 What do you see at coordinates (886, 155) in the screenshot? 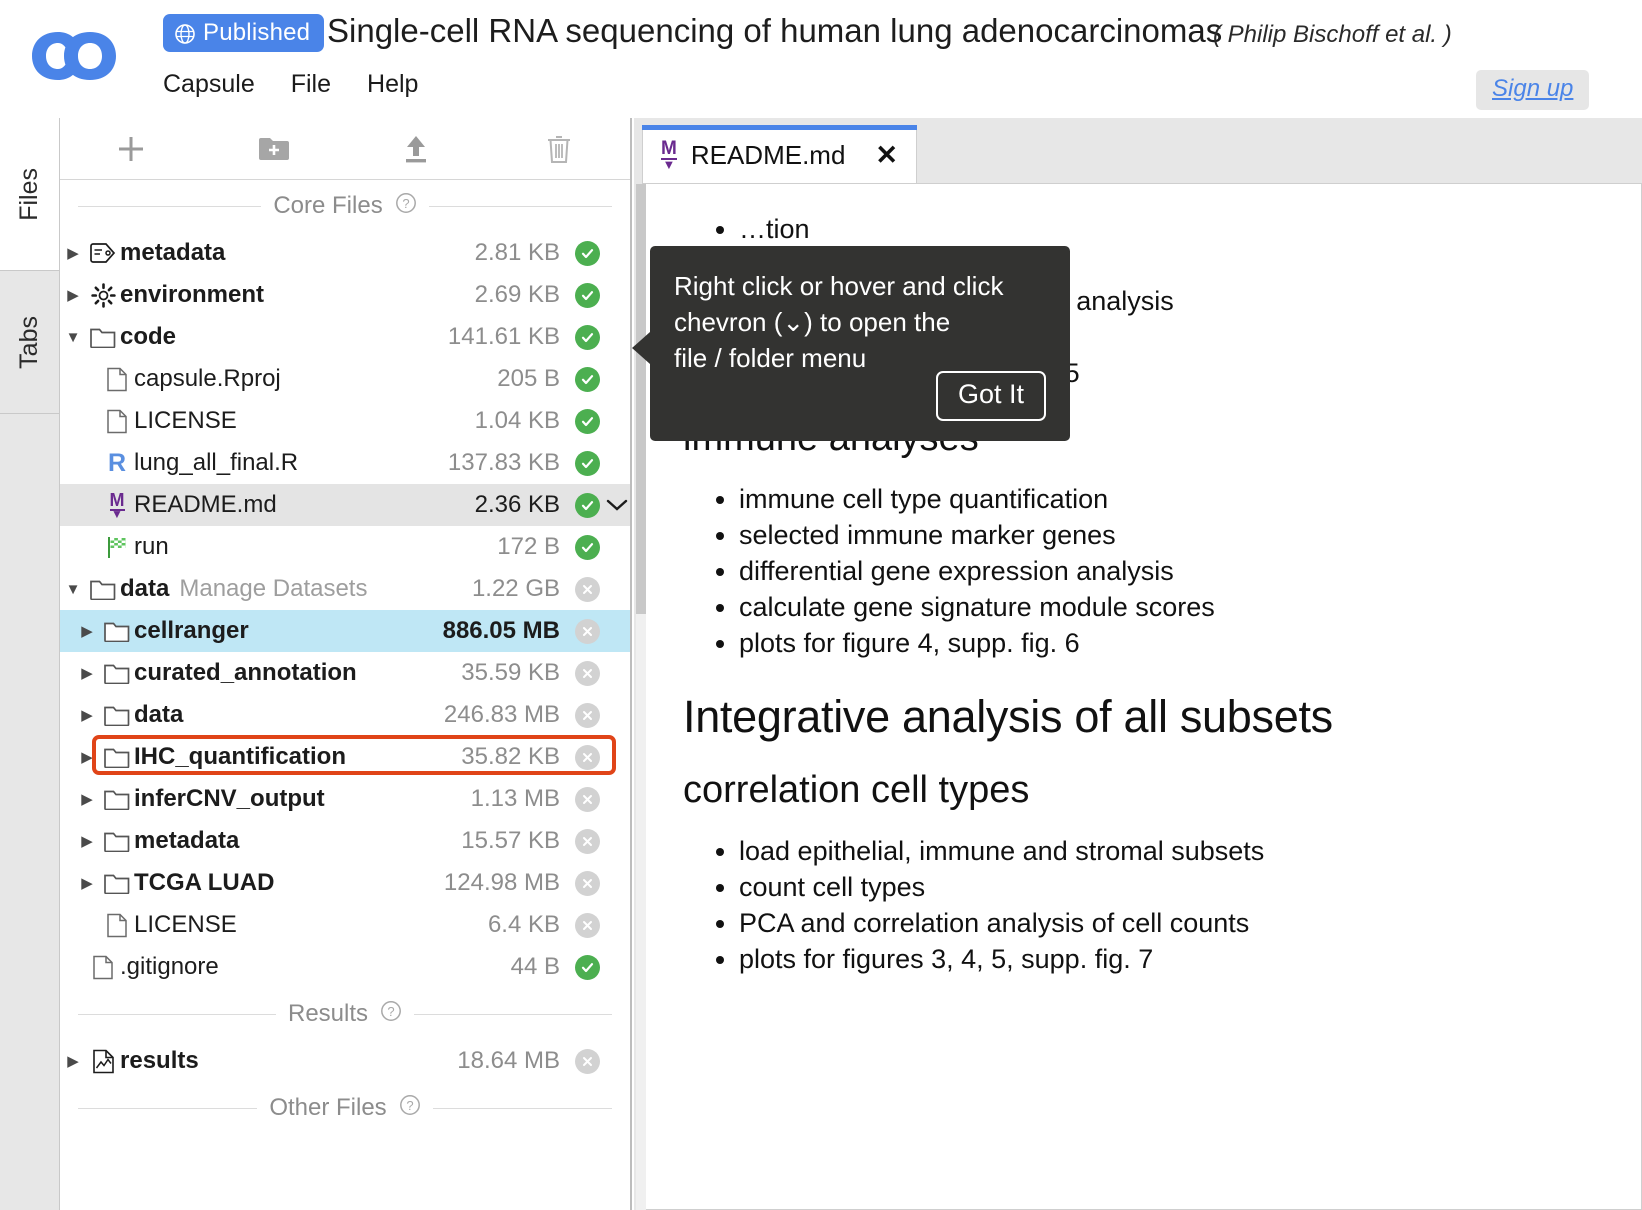
I see `close-icon: ✕` at bounding box center [886, 155].